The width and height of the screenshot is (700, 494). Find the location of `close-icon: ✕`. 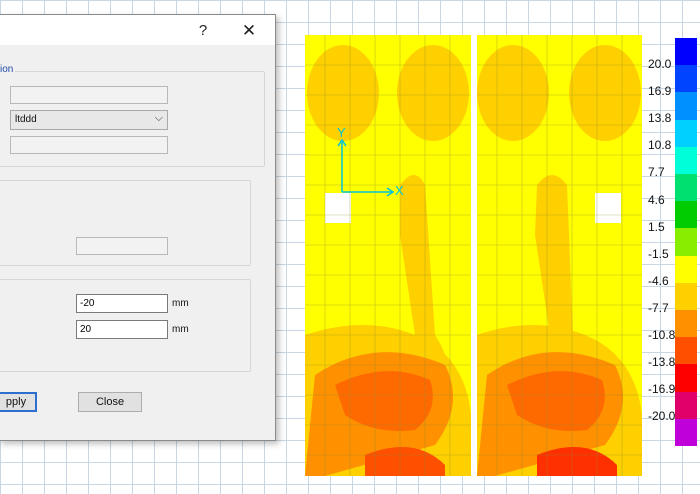

close-icon: ✕ is located at coordinates (249, 31).